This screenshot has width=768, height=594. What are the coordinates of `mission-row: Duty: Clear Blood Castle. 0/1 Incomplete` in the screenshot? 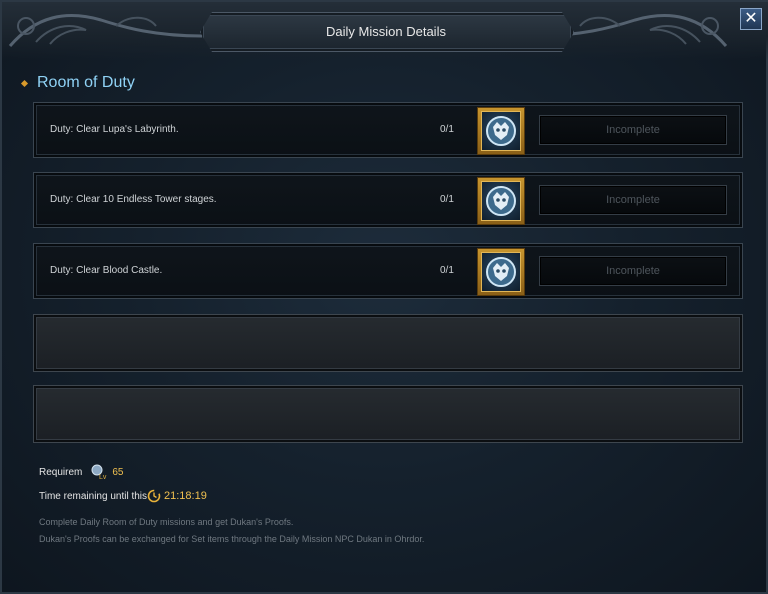 It's located at (388, 271).